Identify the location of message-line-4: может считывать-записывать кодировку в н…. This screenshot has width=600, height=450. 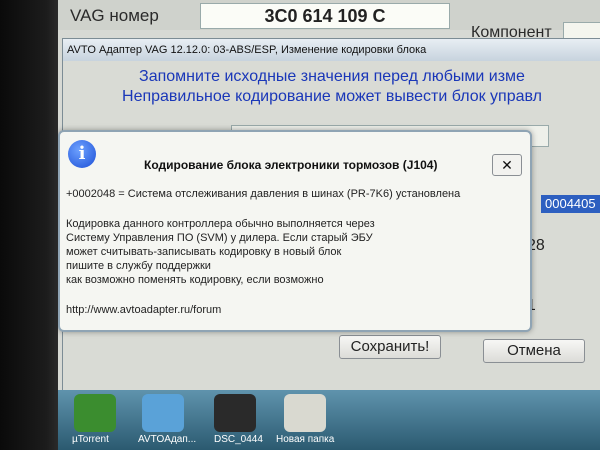
(204, 252).